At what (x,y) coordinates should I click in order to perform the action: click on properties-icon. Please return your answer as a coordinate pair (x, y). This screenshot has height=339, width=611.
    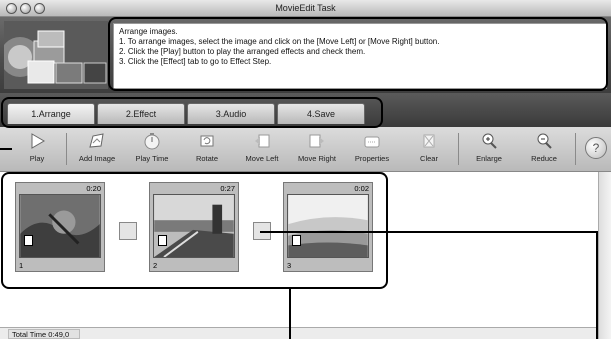
    Looking at the image, I should click on (372, 142).